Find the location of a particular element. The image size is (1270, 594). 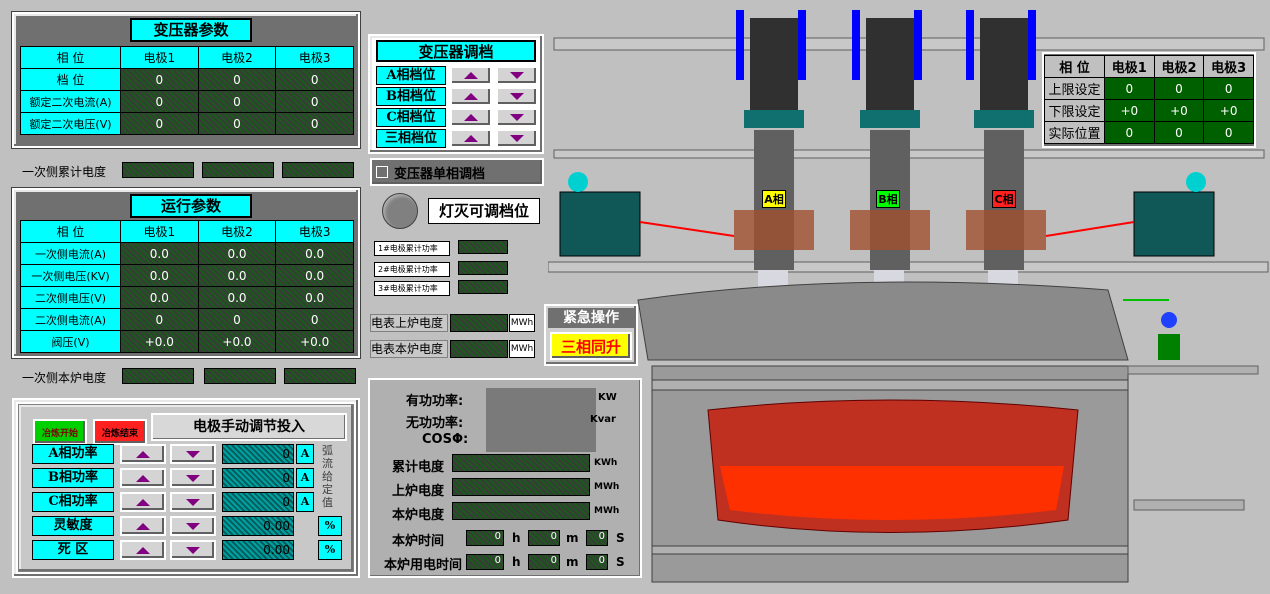

meter-upper-value is located at coordinates (479, 323).